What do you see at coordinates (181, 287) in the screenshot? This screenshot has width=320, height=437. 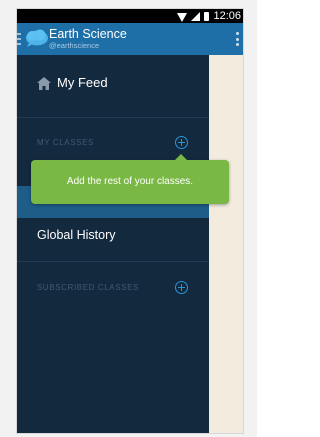 I see `add-subscribed-class-button` at bounding box center [181, 287].